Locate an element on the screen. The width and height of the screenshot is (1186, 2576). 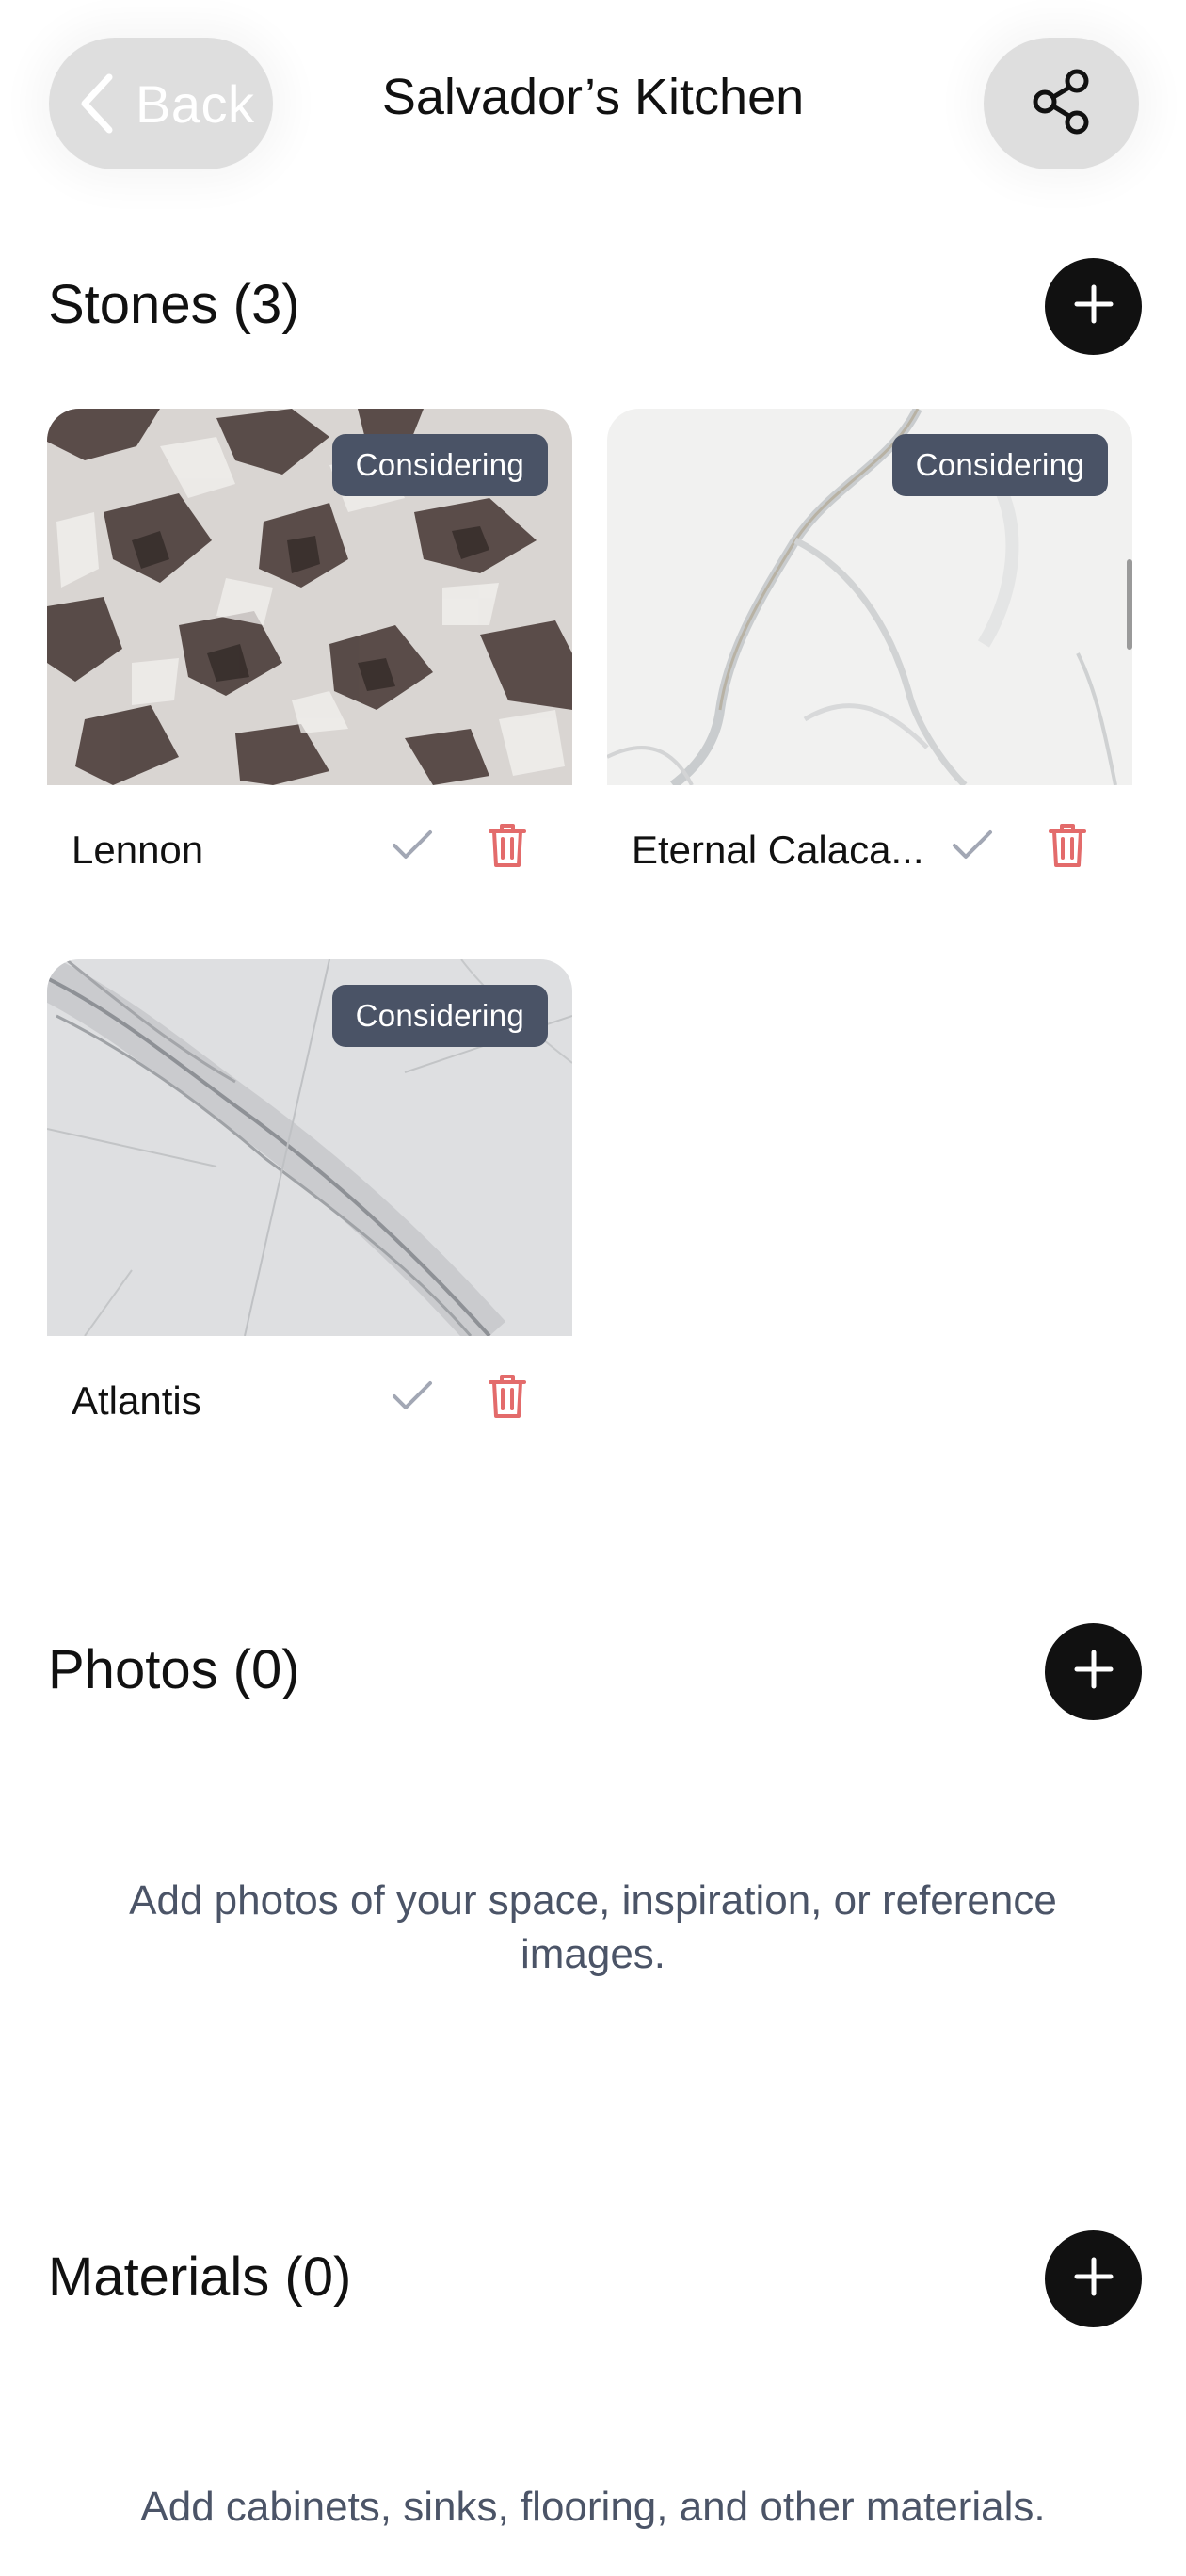
share-button is located at coordinates (1061, 103).